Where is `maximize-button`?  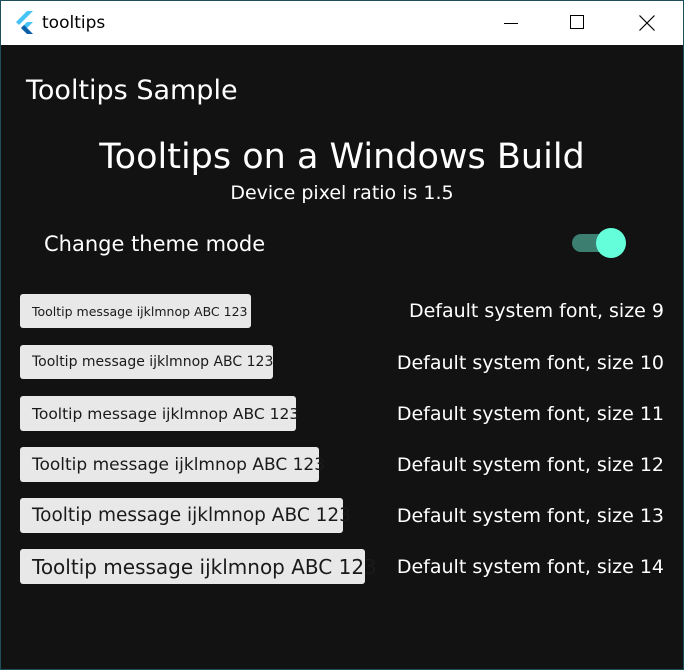 maximize-button is located at coordinates (577, 23).